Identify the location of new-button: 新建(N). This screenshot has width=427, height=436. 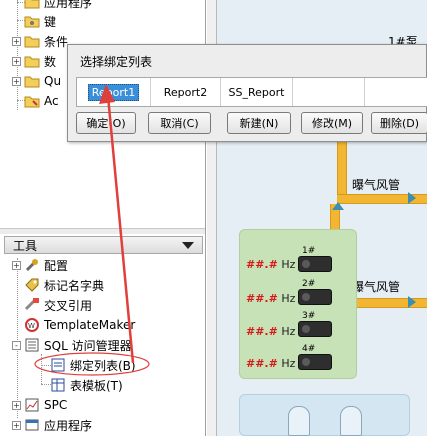
(259, 123).